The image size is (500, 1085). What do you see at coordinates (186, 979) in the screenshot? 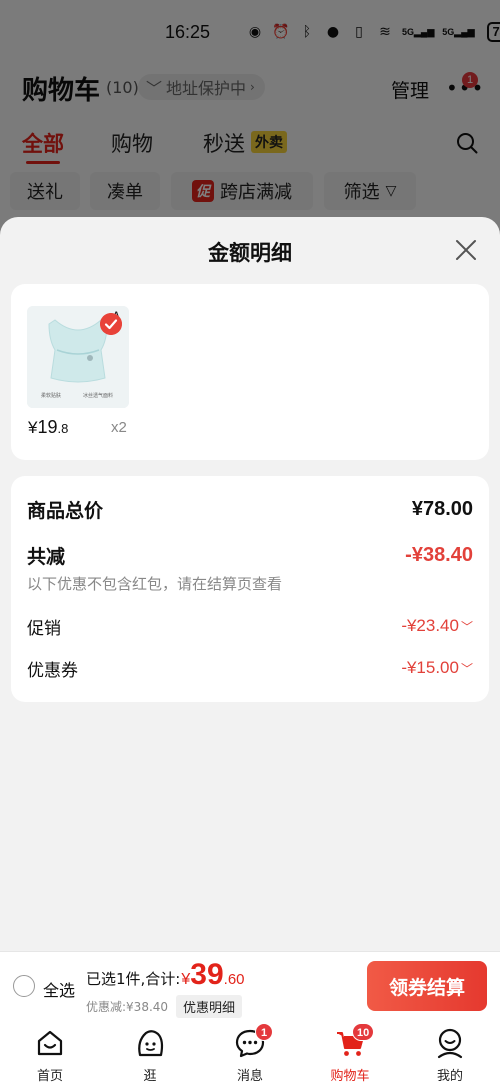
I see `sum-currency: ¥` at bounding box center [186, 979].